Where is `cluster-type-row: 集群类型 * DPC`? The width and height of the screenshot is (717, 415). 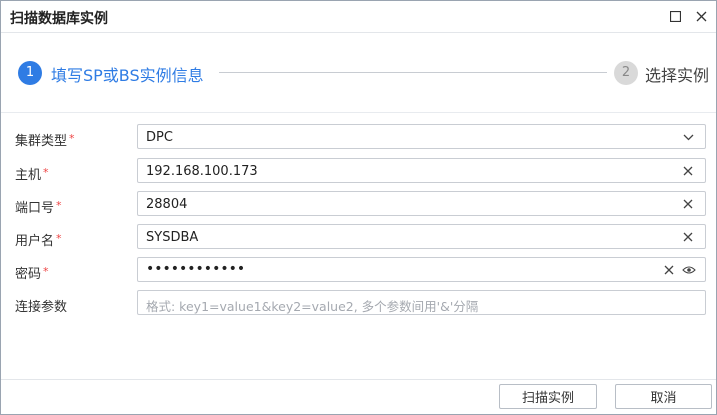 cluster-type-row: 集群类型 * DPC is located at coordinates (358, 137).